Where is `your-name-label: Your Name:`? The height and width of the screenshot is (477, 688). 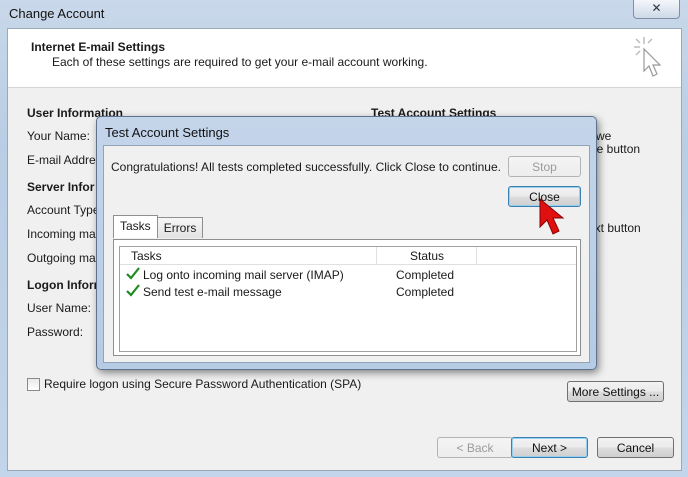 your-name-label: Your Name: is located at coordinates (58, 136).